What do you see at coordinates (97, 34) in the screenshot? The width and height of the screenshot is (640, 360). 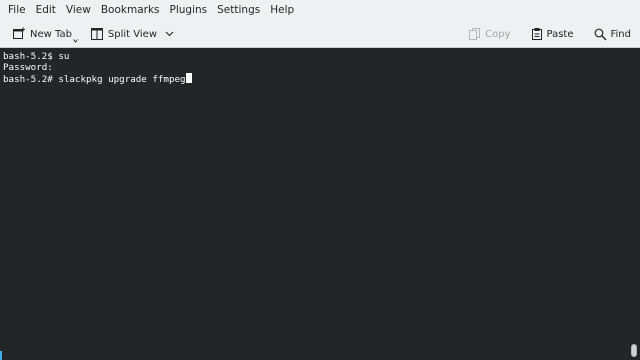 I see `split-view-icon` at bounding box center [97, 34].